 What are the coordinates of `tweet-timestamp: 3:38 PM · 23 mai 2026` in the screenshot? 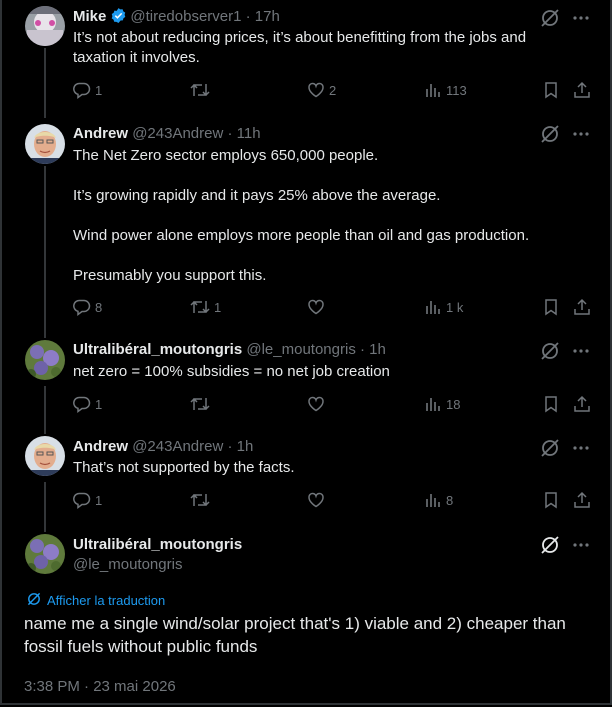 It's located at (100, 686).